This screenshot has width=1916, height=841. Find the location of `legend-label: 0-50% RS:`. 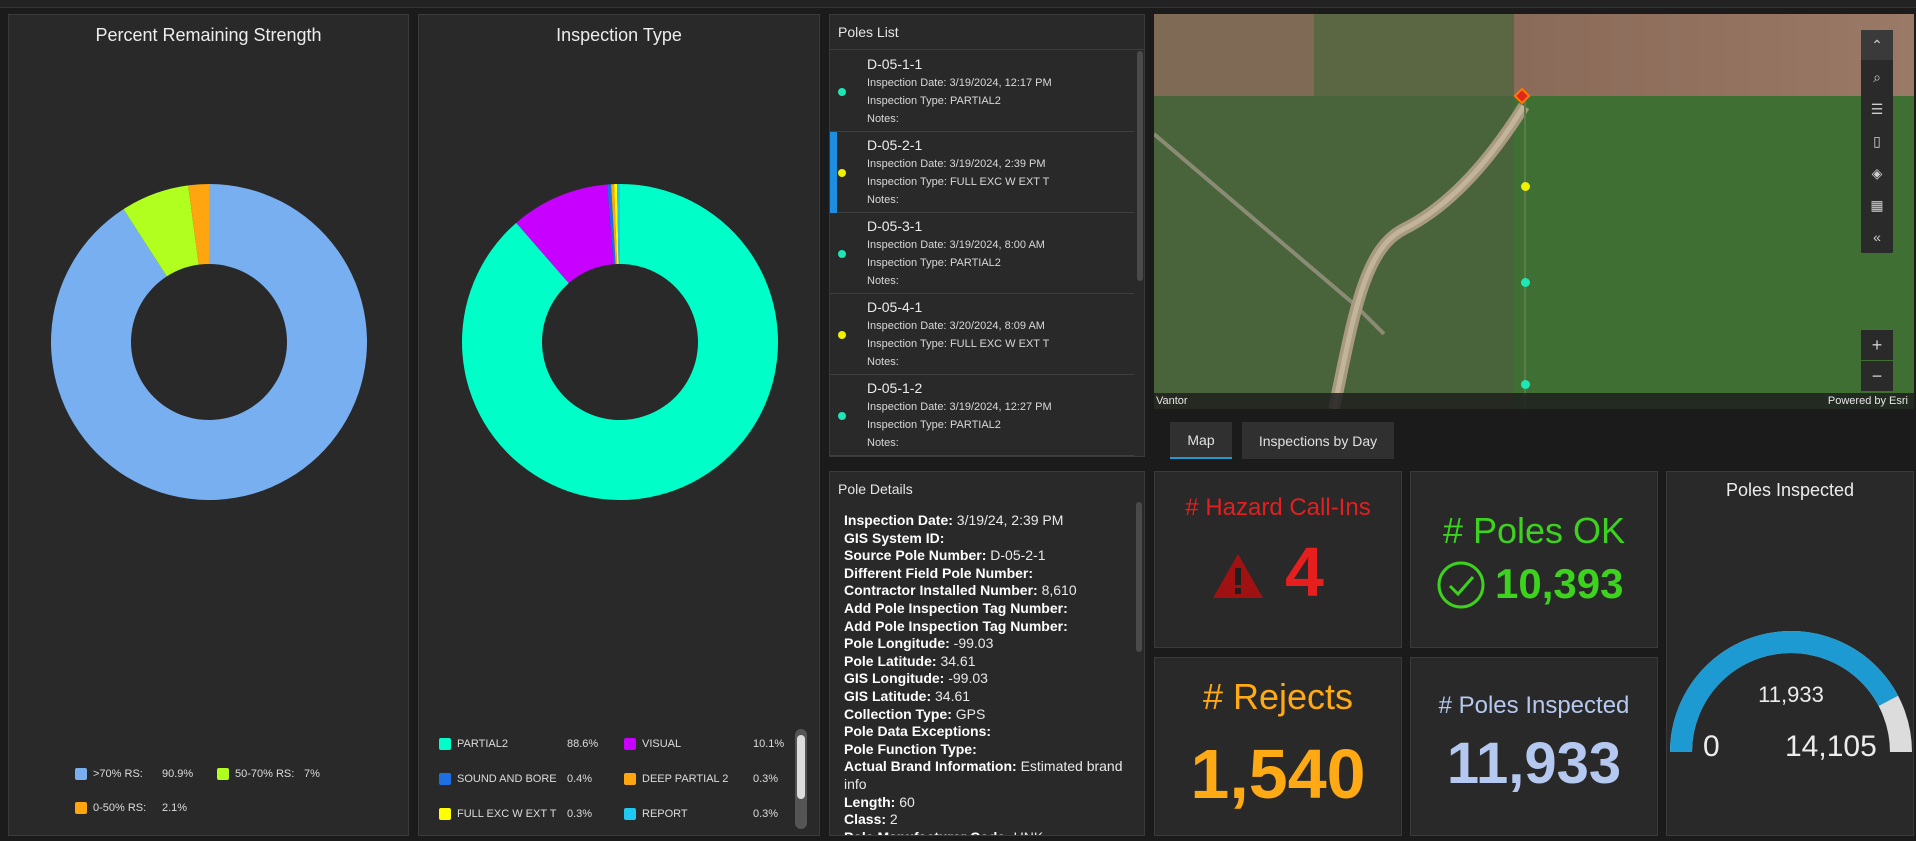

legend-label: 0-50% RS: is located at coordinates (120, 808).